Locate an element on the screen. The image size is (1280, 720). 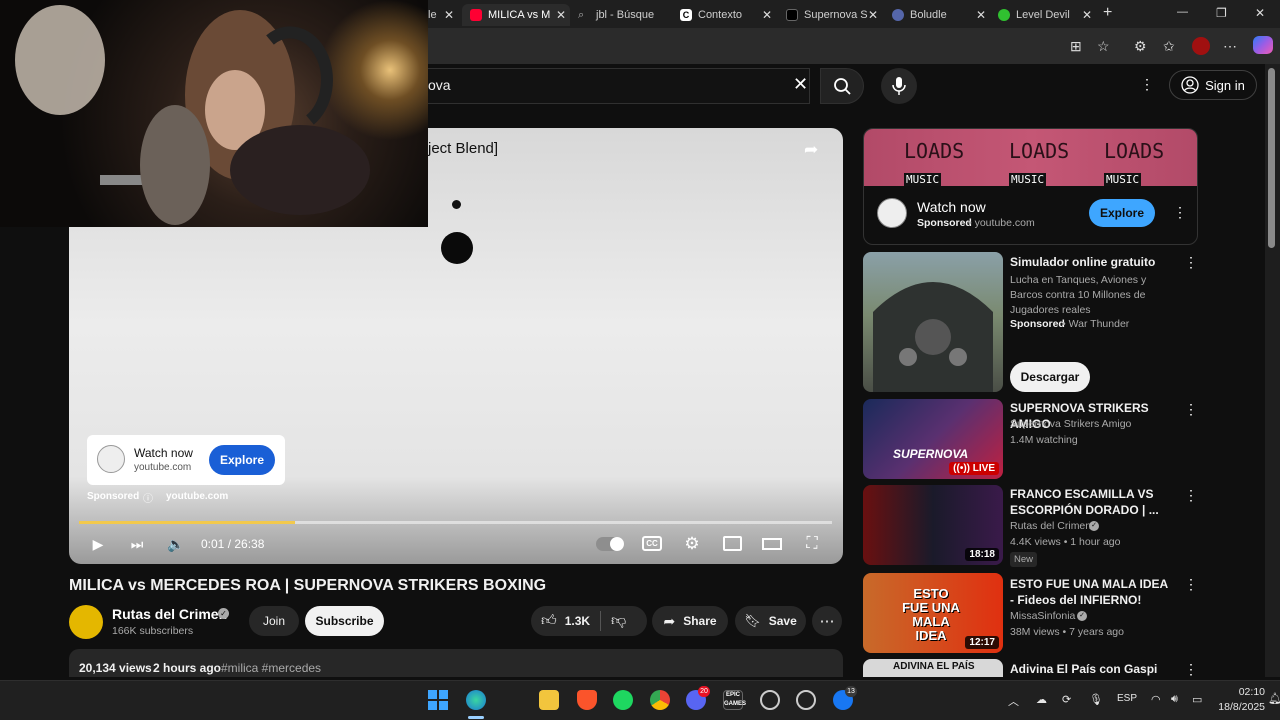
video-title: Adivina El País con Gaspi is located at coordinates (1092, 669).